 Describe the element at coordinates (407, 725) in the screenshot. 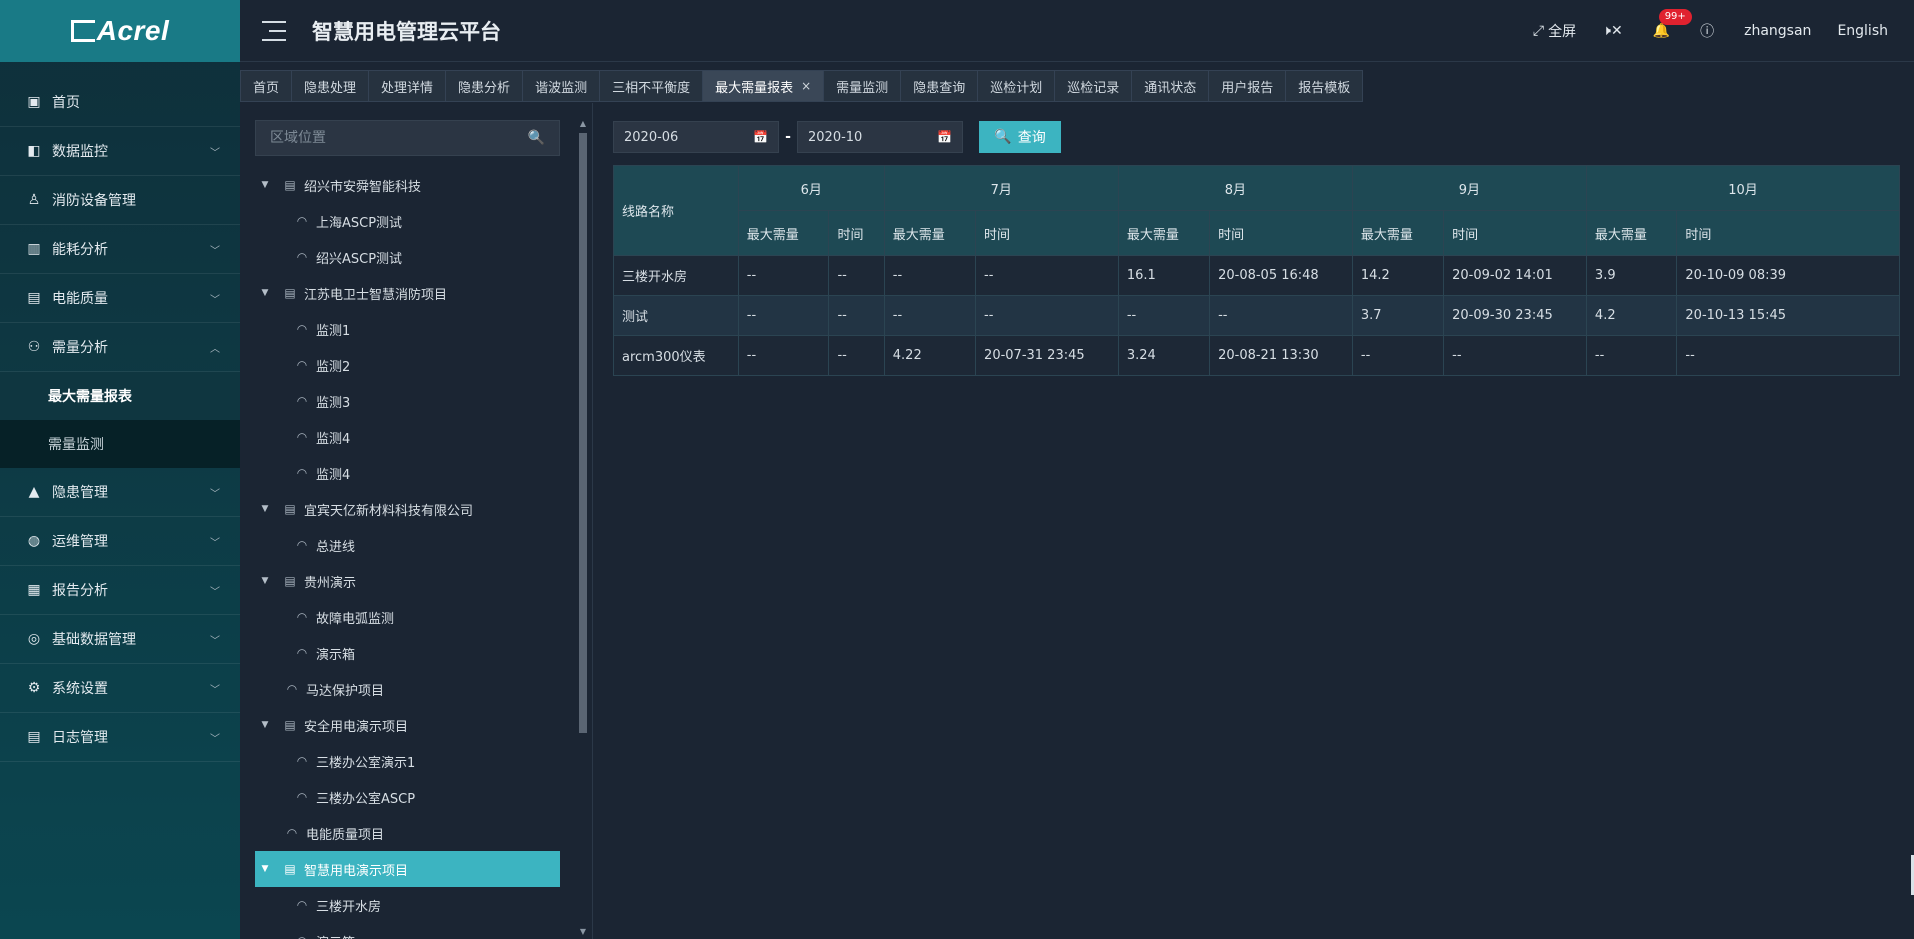

I see `tree-node: ▼ ▤ 安全用电演示项目` at that location.